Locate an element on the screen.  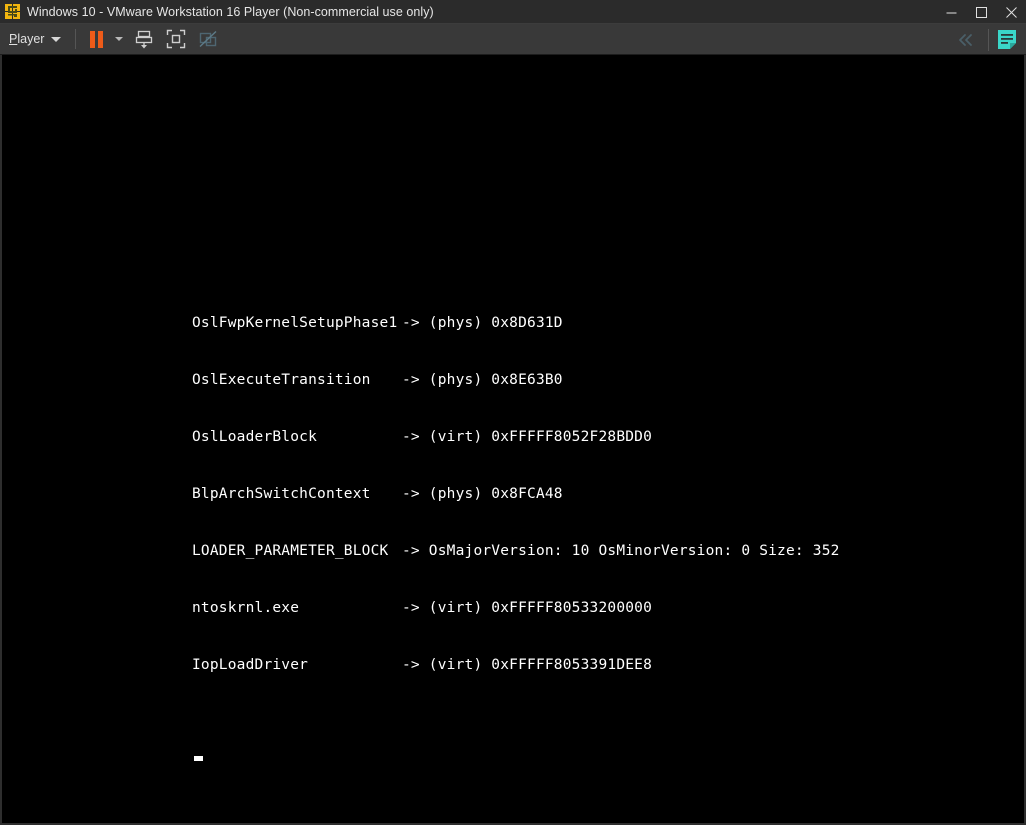
vm-toolbar: Player is located at coordinates (513, 39).